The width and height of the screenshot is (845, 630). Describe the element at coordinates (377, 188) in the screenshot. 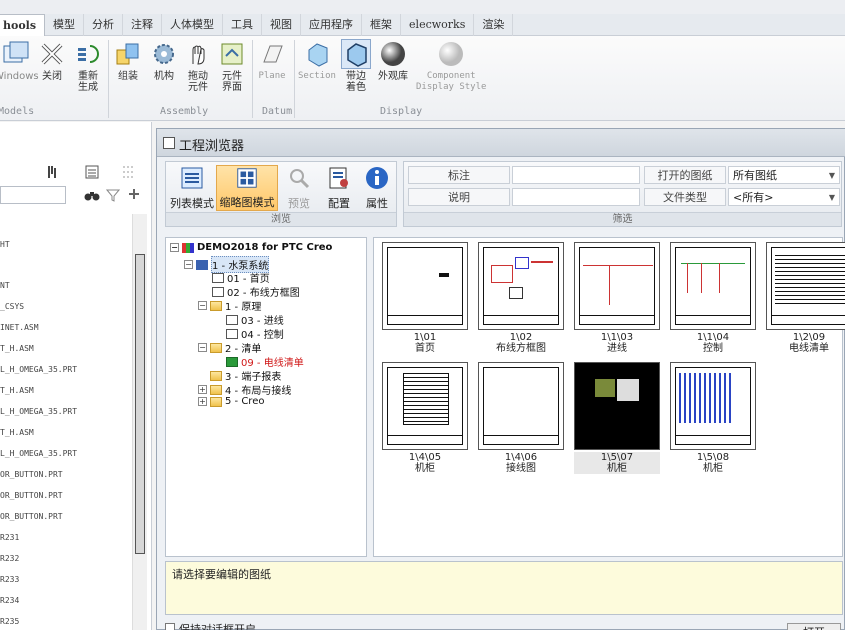

I see `properties-button: 属性` at that location.